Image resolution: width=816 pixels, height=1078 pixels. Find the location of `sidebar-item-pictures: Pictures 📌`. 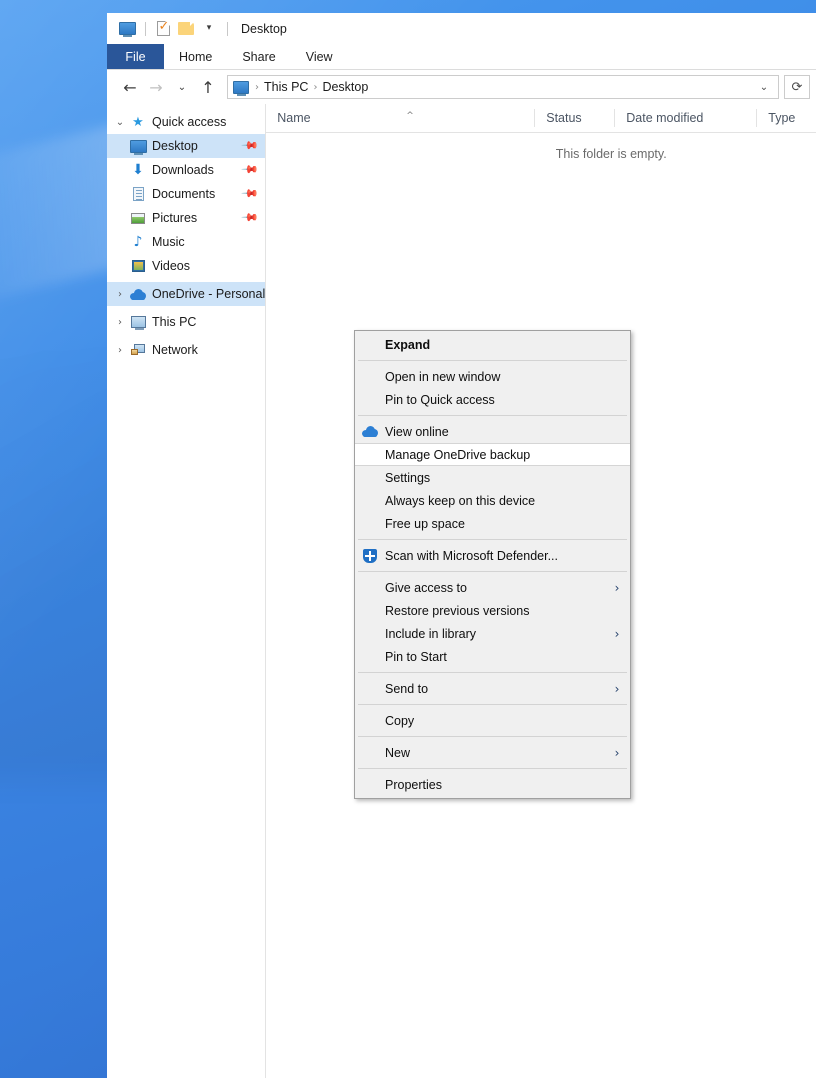

sidebar-item-pictures: Pictures 📌 is located at coordinates (186, 218).